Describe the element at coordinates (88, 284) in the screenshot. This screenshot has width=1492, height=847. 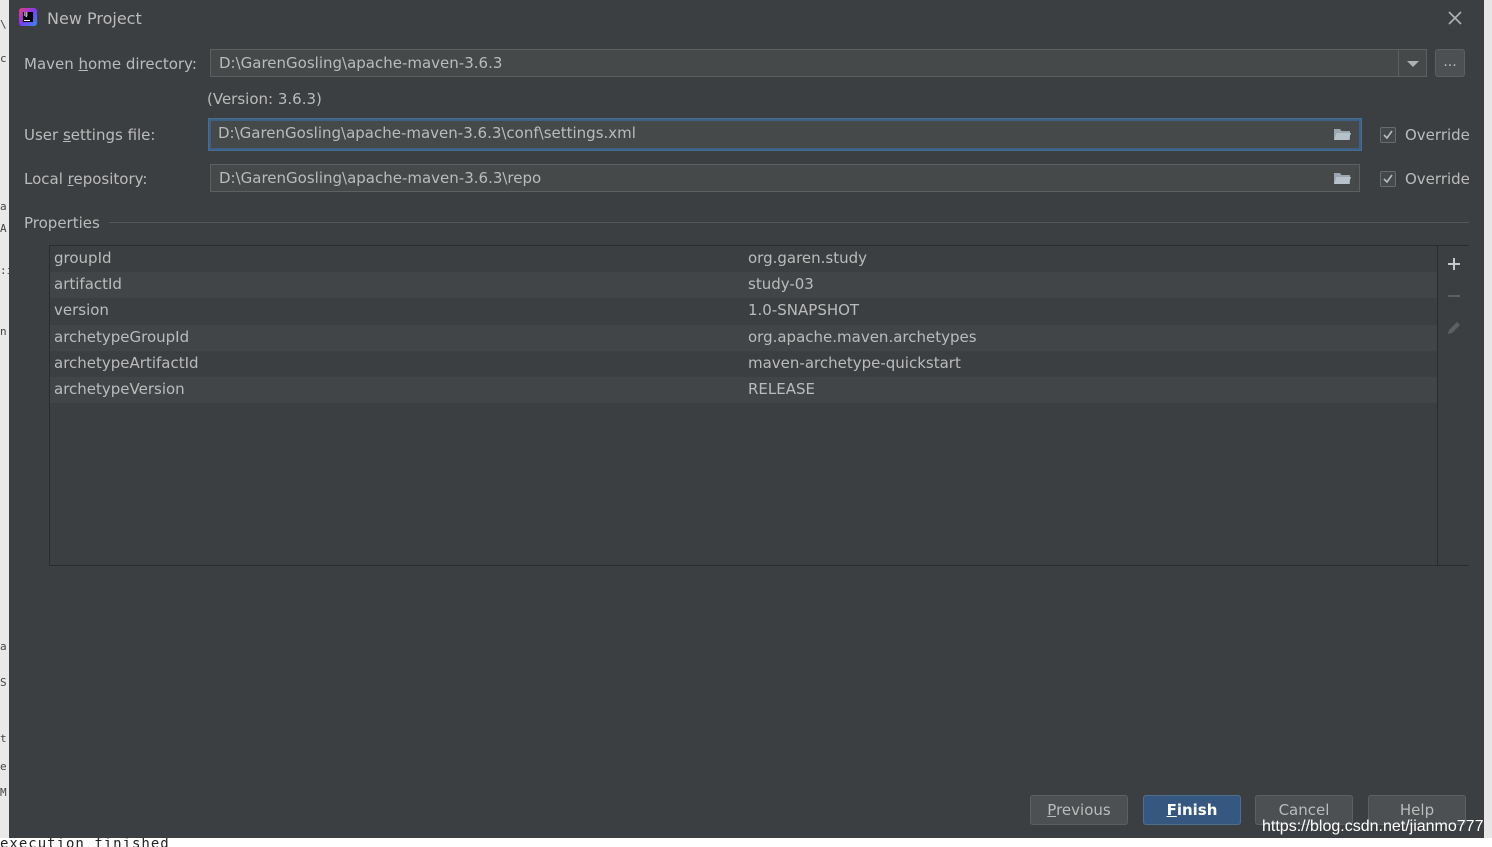
I see `property-key: artifactId` at that location.